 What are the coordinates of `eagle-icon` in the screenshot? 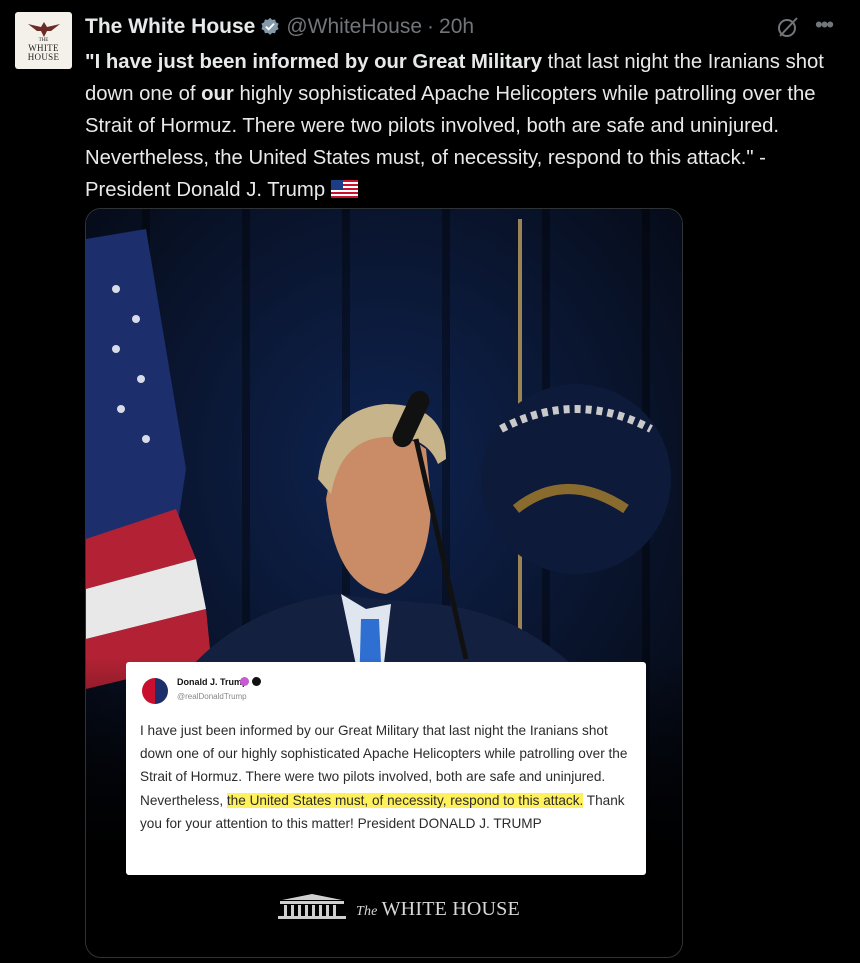 It's located at (43, 29).